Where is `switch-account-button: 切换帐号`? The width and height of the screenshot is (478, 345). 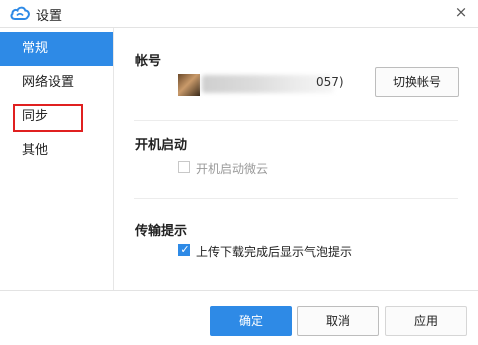
switch-account-button: 切换帐号 is located at coordinates (417, 82).